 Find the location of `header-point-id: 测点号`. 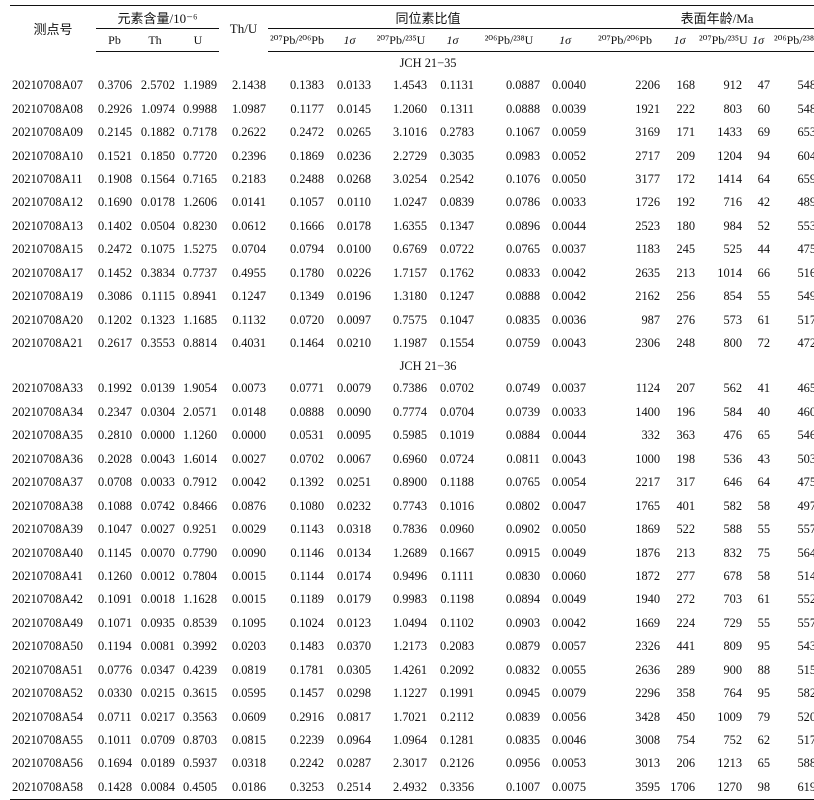

header-point-id: 测点号 is located at coordinates (53, 28).